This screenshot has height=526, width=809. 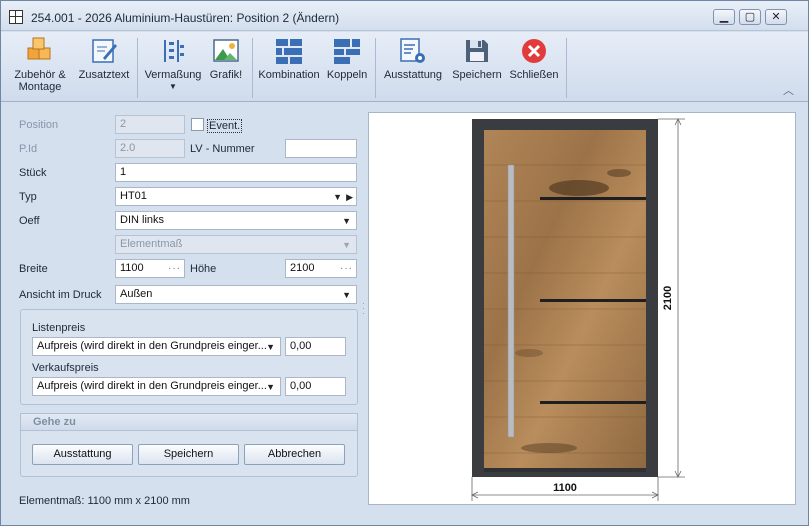 What do you see at coordinates (750, 17) in the screenshot?
I see `maximize-button: ▢` at bounding box center [750, 17].